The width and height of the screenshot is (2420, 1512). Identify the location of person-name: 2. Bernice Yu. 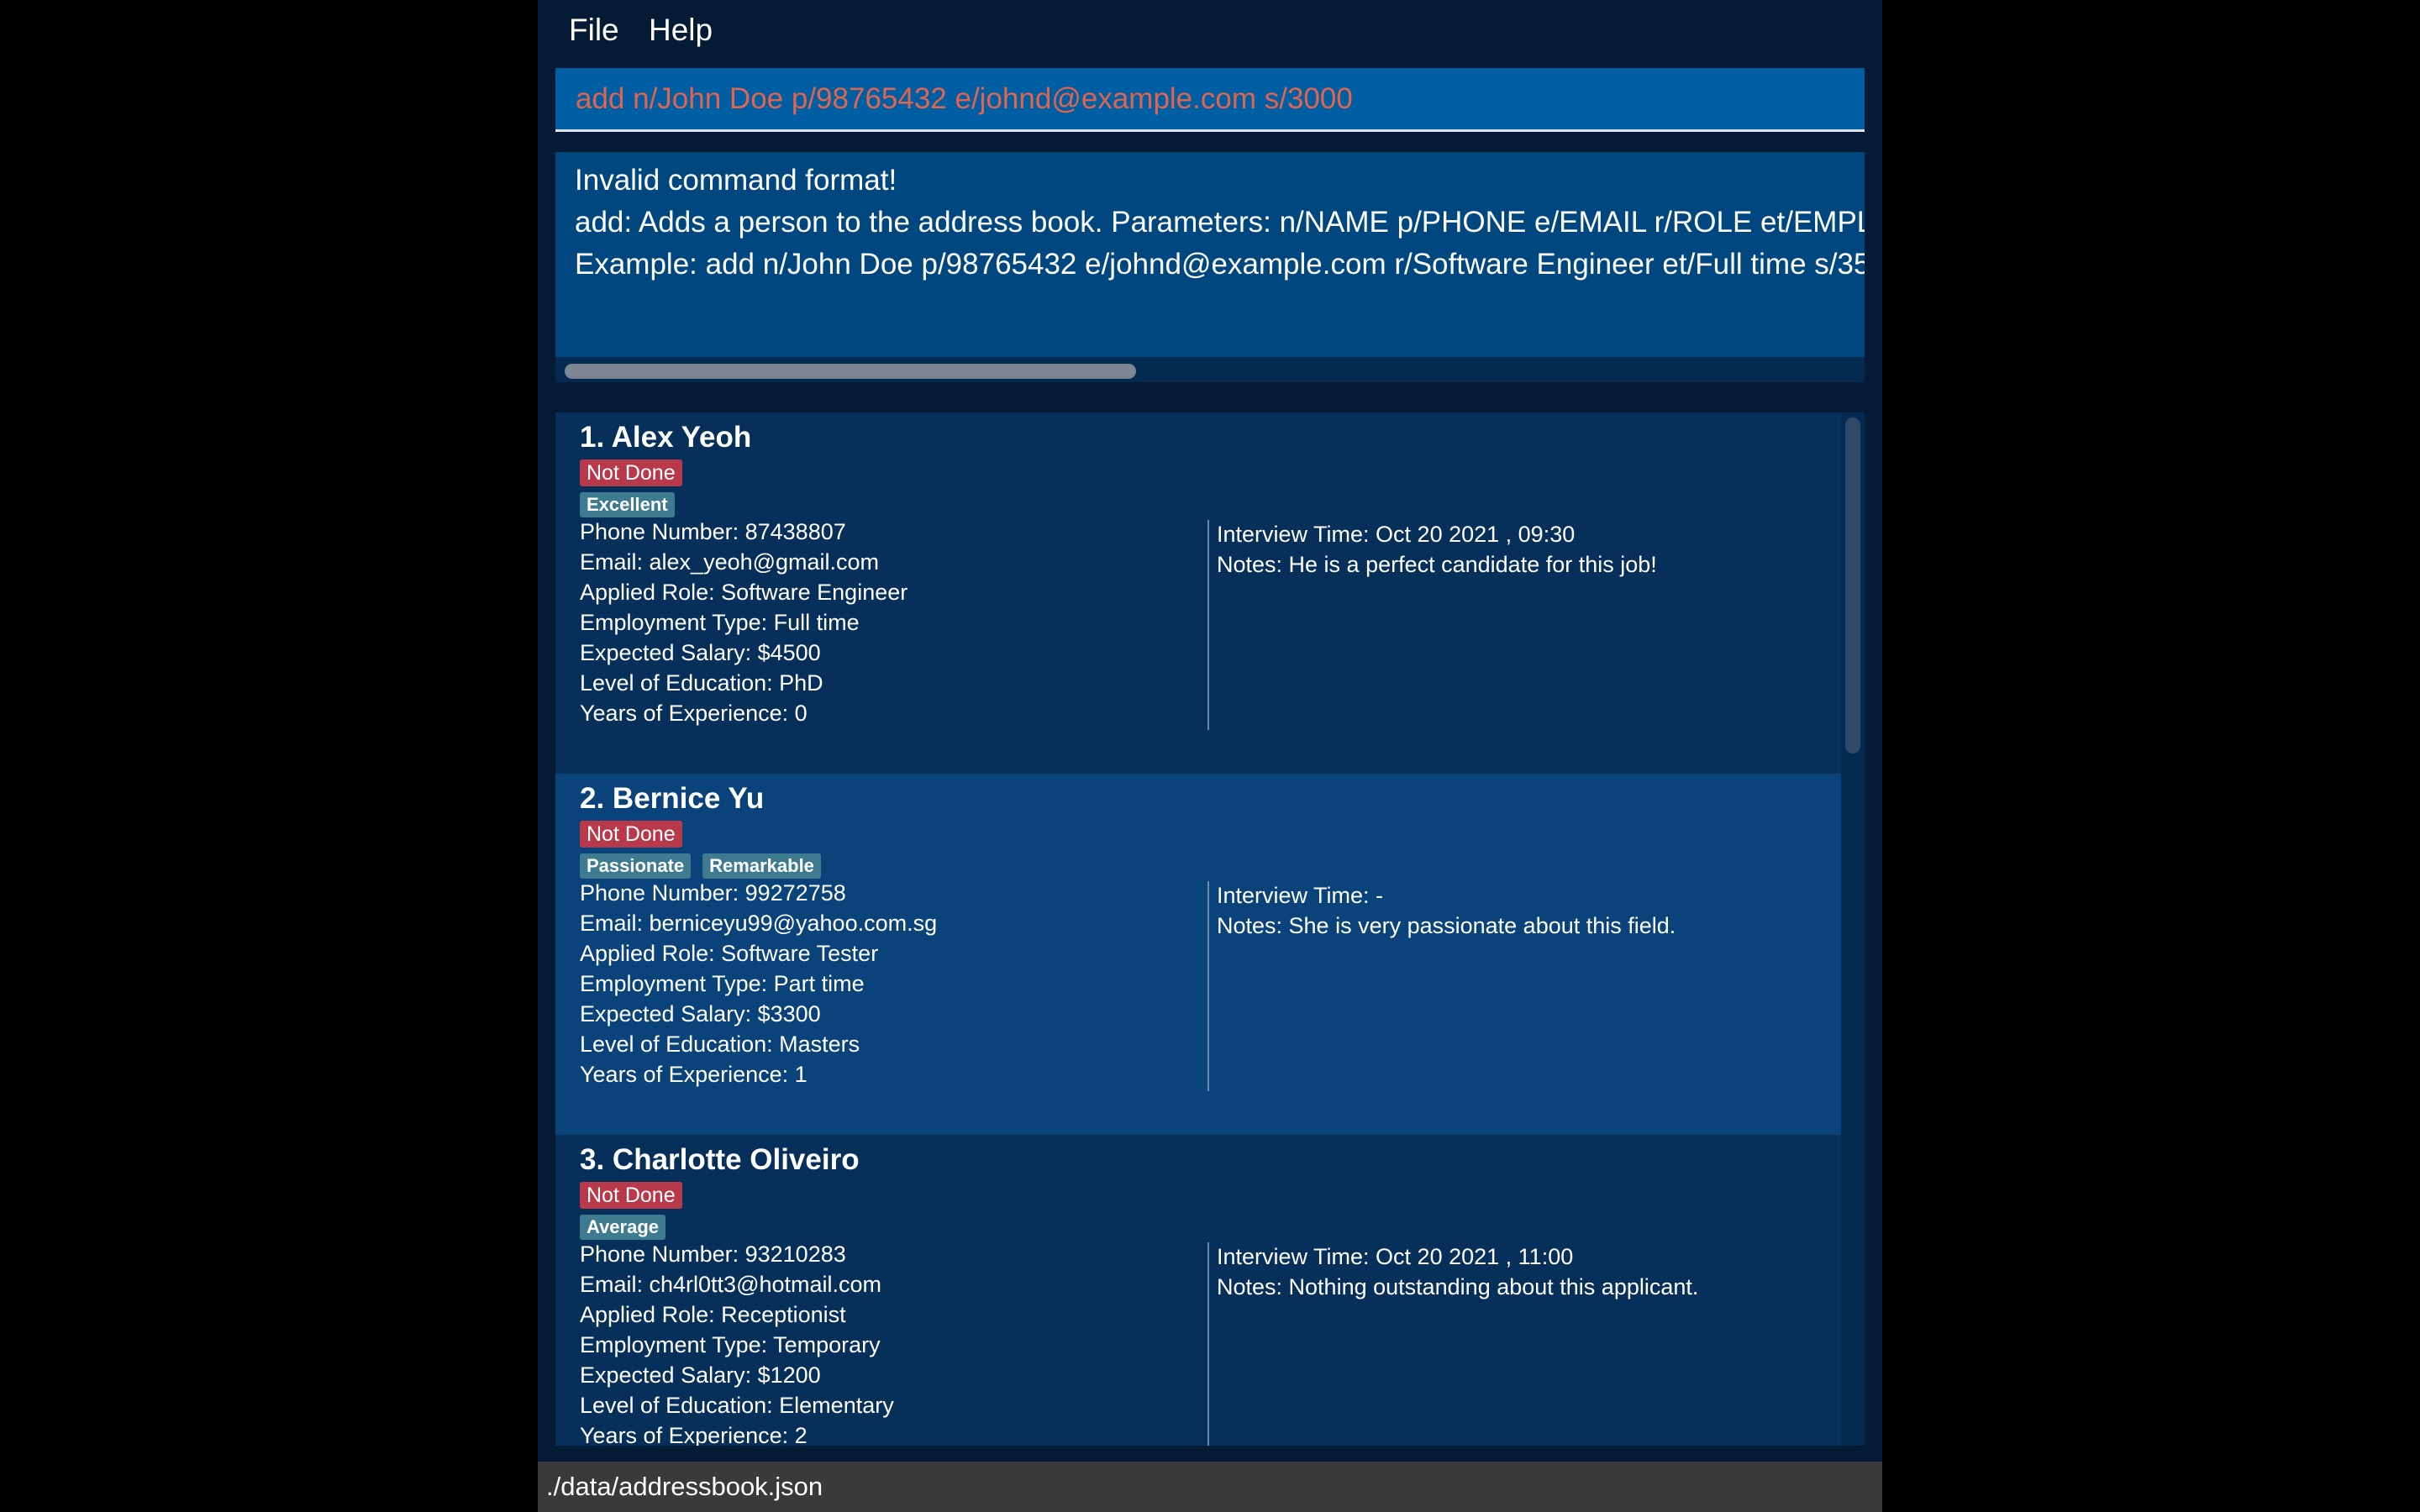
(673, 798).